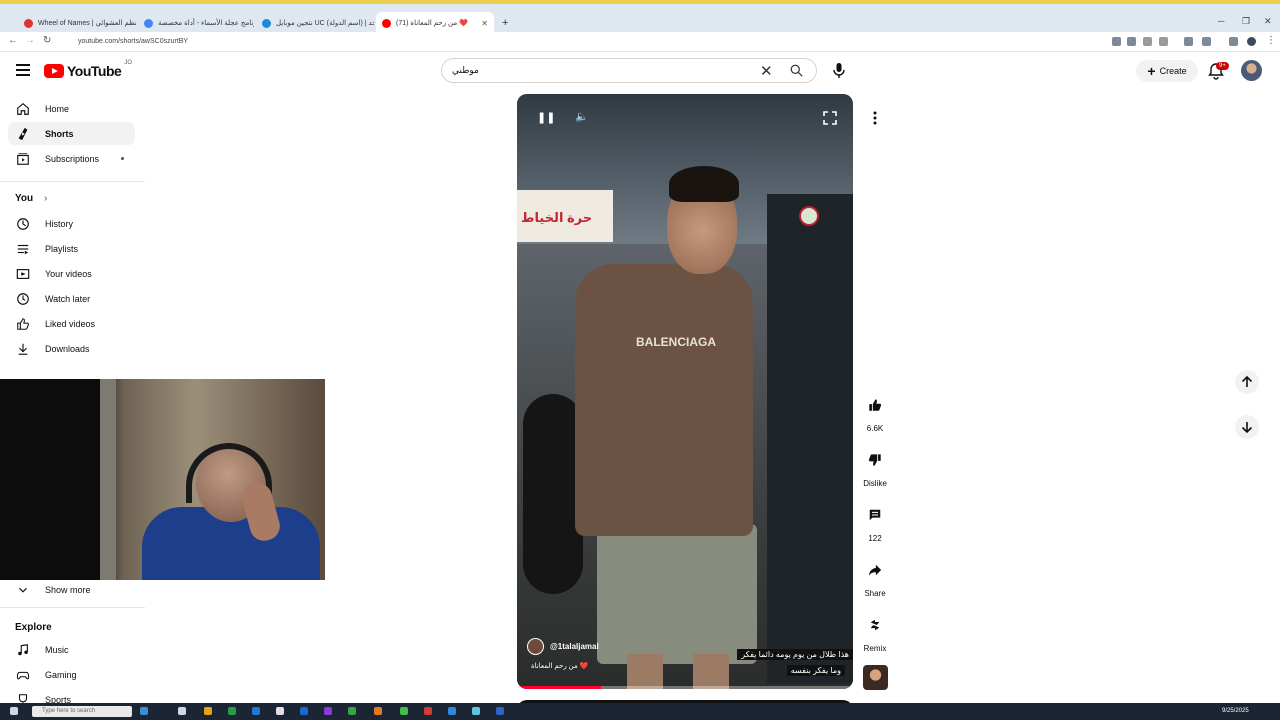 Image resolution: width=1280 pixels, height=720 pixels. I want to click on sidebar-item-watch-later: Watch later, so click(71, 298).